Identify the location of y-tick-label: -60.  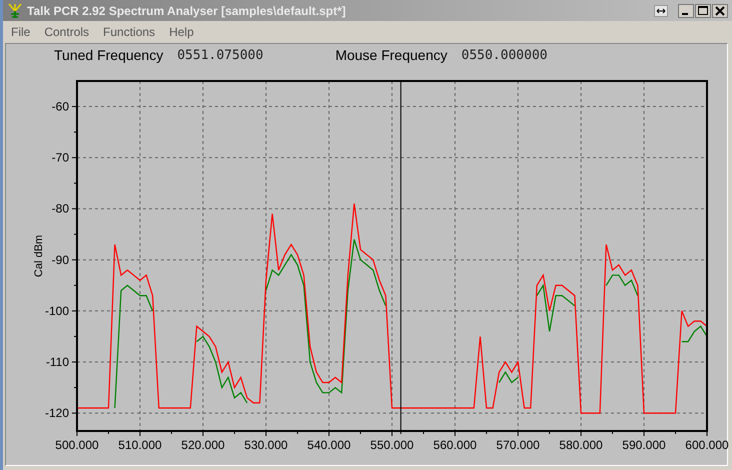
(60, 107).